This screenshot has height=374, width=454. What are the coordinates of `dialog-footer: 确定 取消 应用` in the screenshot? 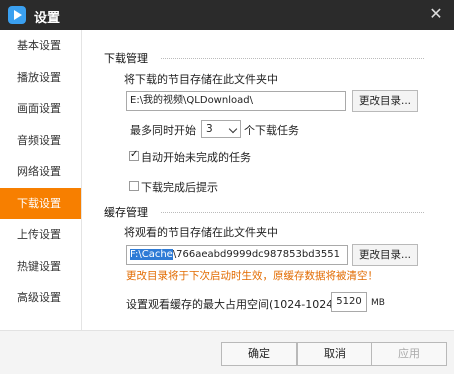 It's located at (227, 352).